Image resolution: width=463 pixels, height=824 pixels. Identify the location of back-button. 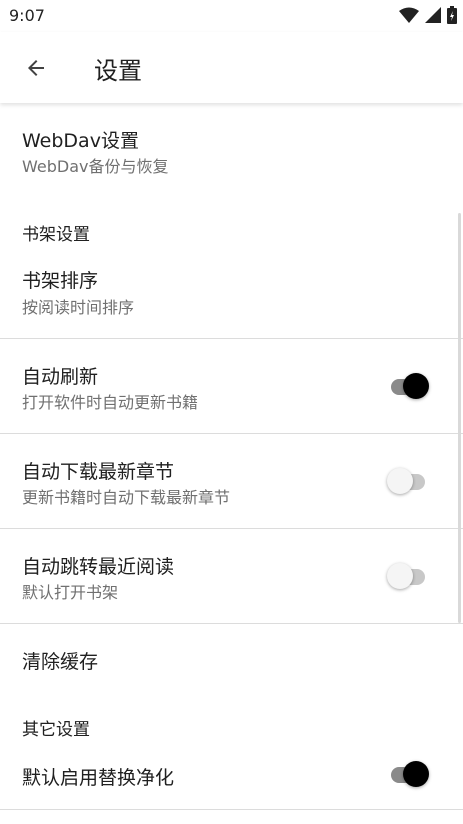
(36, 68).